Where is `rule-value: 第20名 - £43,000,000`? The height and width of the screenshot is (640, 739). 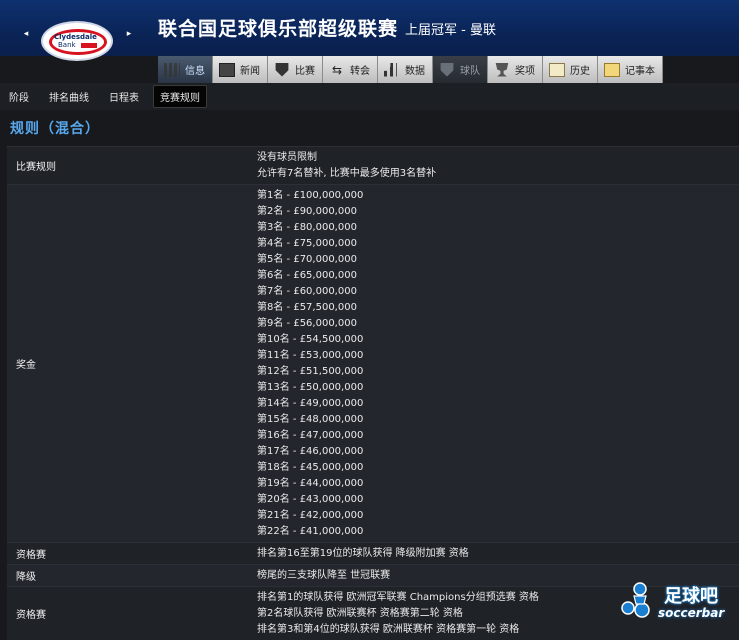 rule-value: 第20名 - £43,000,000 is located at coordinates (310, 499).